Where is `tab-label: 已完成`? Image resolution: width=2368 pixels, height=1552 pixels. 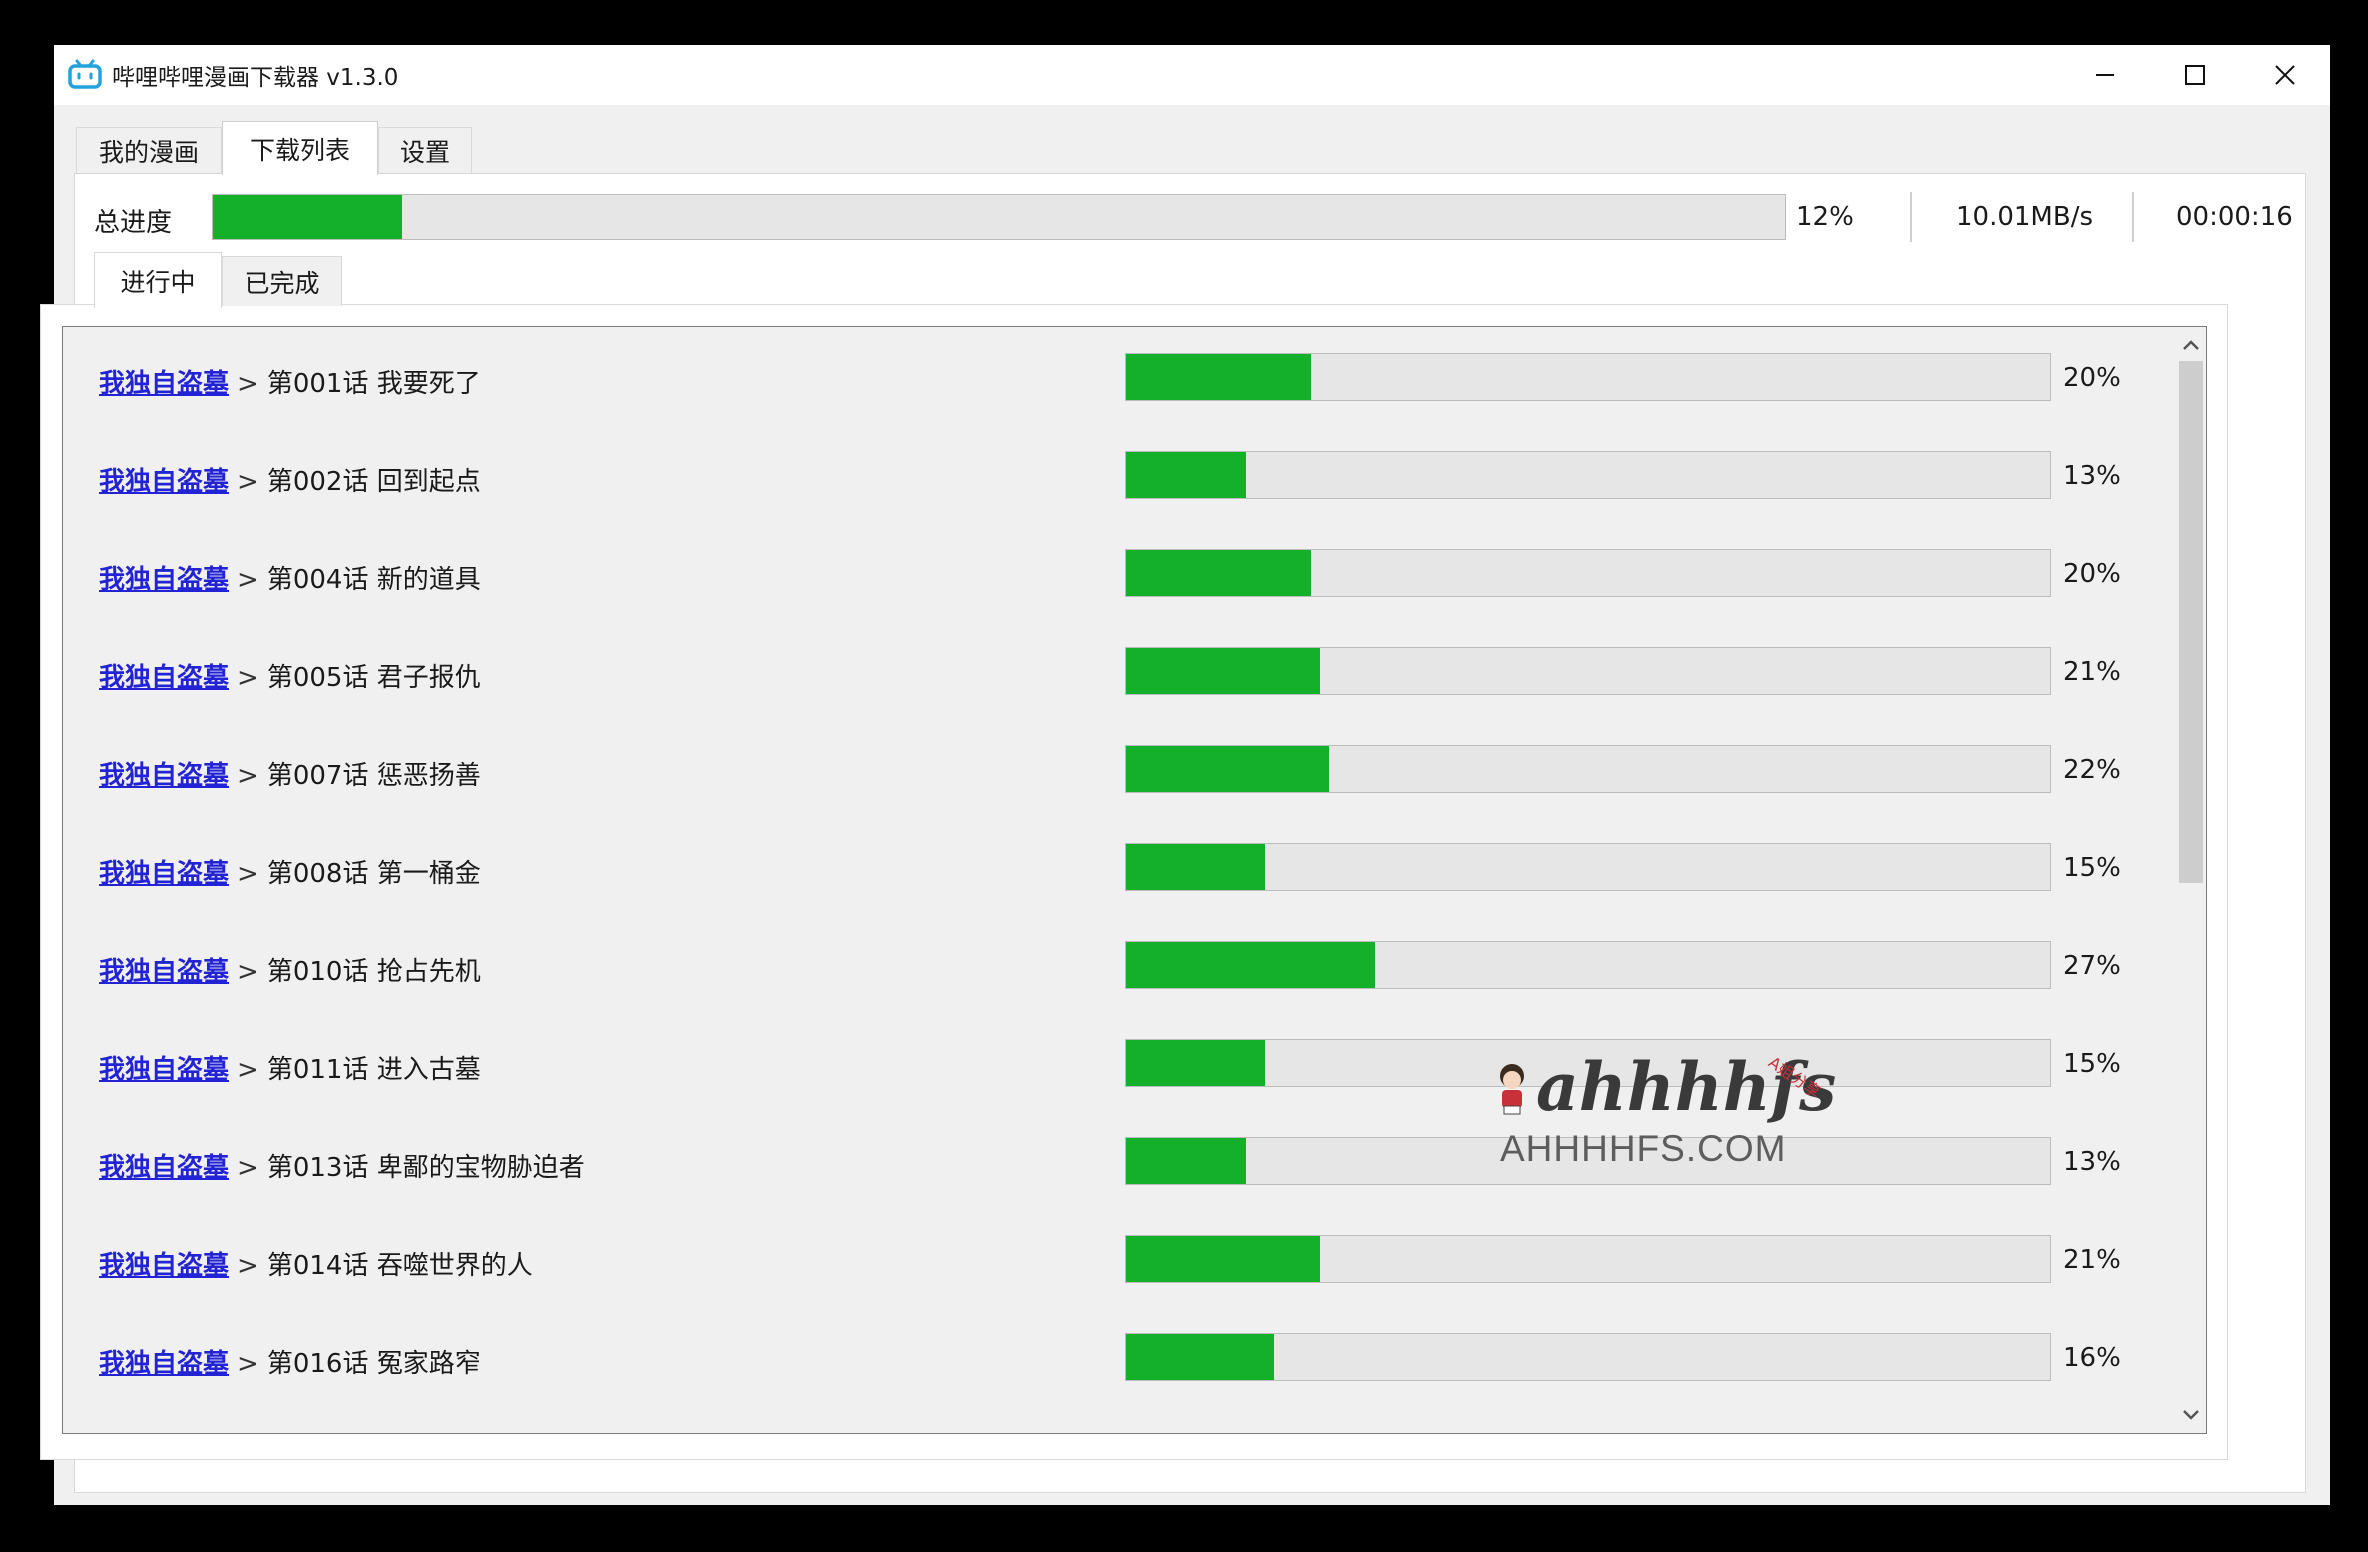 tab-label: 已完成 is located at coordinates (282, 283).